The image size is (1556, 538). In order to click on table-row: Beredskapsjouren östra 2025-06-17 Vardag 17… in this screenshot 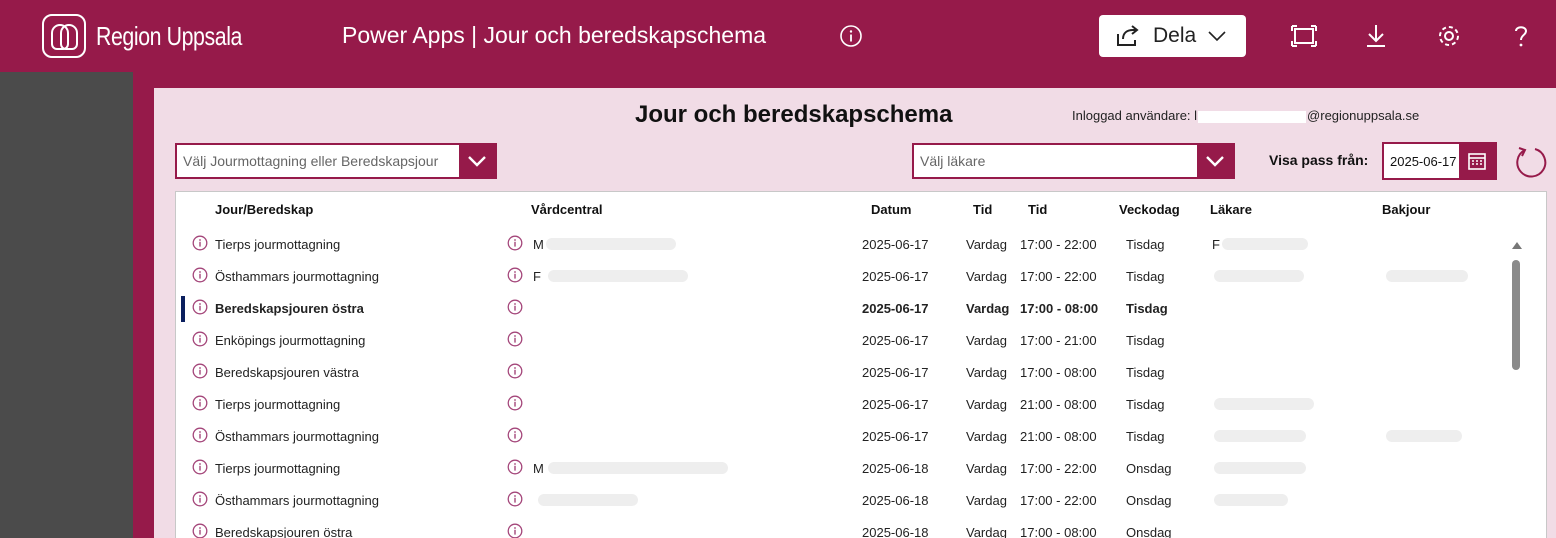, I will do `click(846, 309)`.